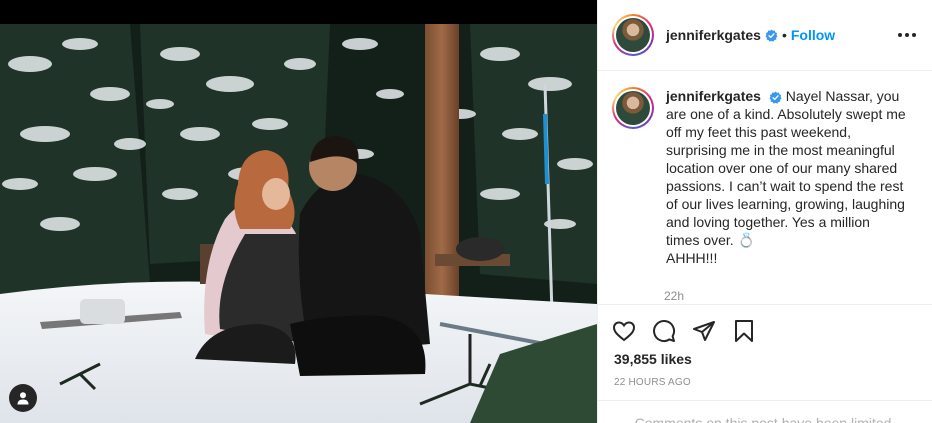 This screenshot has height=423, width=932. Describe the element at coordinates (713, 96) in the screenshot. I see `caption-username: jenniferkgates` at that location.